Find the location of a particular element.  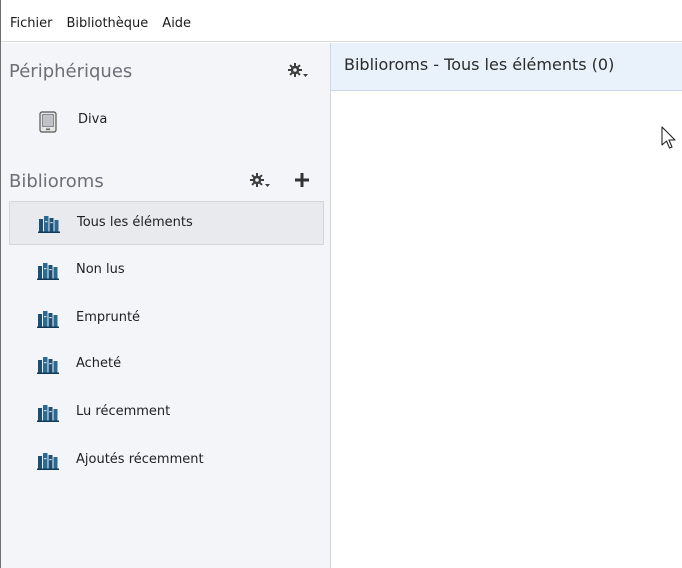

sidebar-item-lu-recemment: Lu récemment is located at coordinates (166, 413).